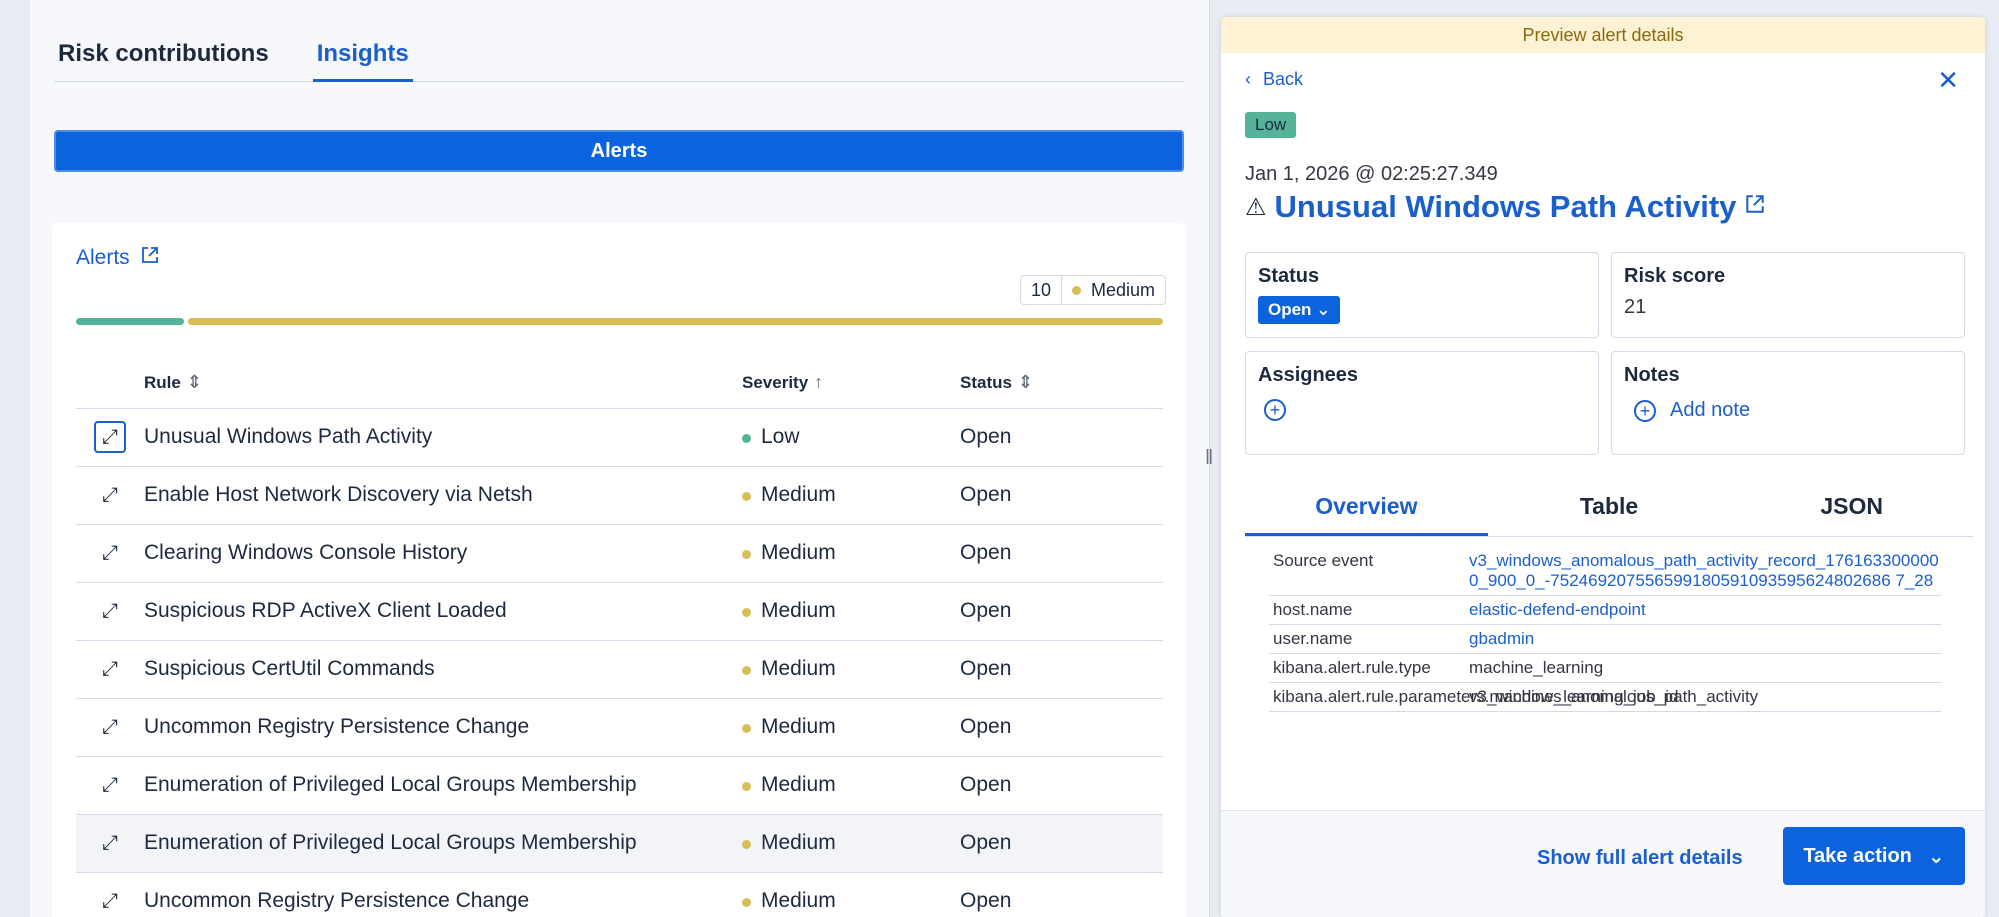 The height and width of the screenshot is (917, 1999). What do you see at coordinates (103, 257) in the screenshot?
I see `alerts-link-label: Alerts` at bounding box center [103, 257].